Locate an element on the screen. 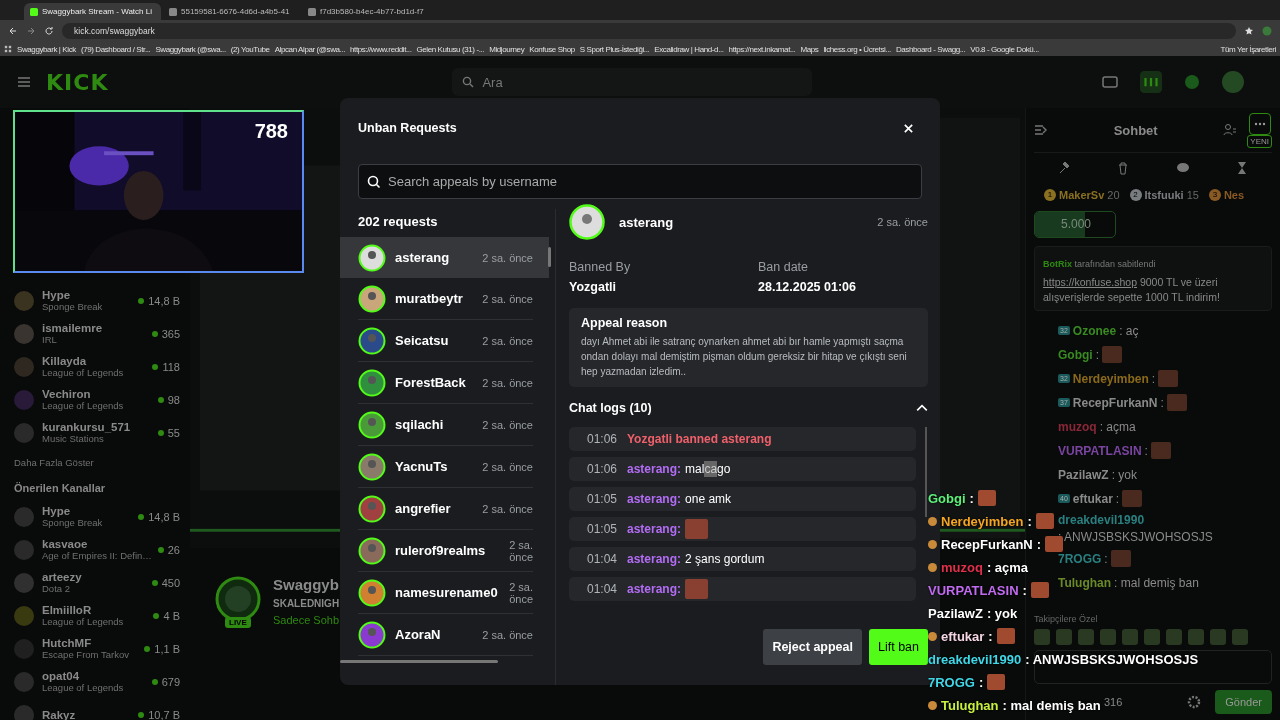 The image size is (1280, 720). tv-icon is located at coordinates (1110, 82).